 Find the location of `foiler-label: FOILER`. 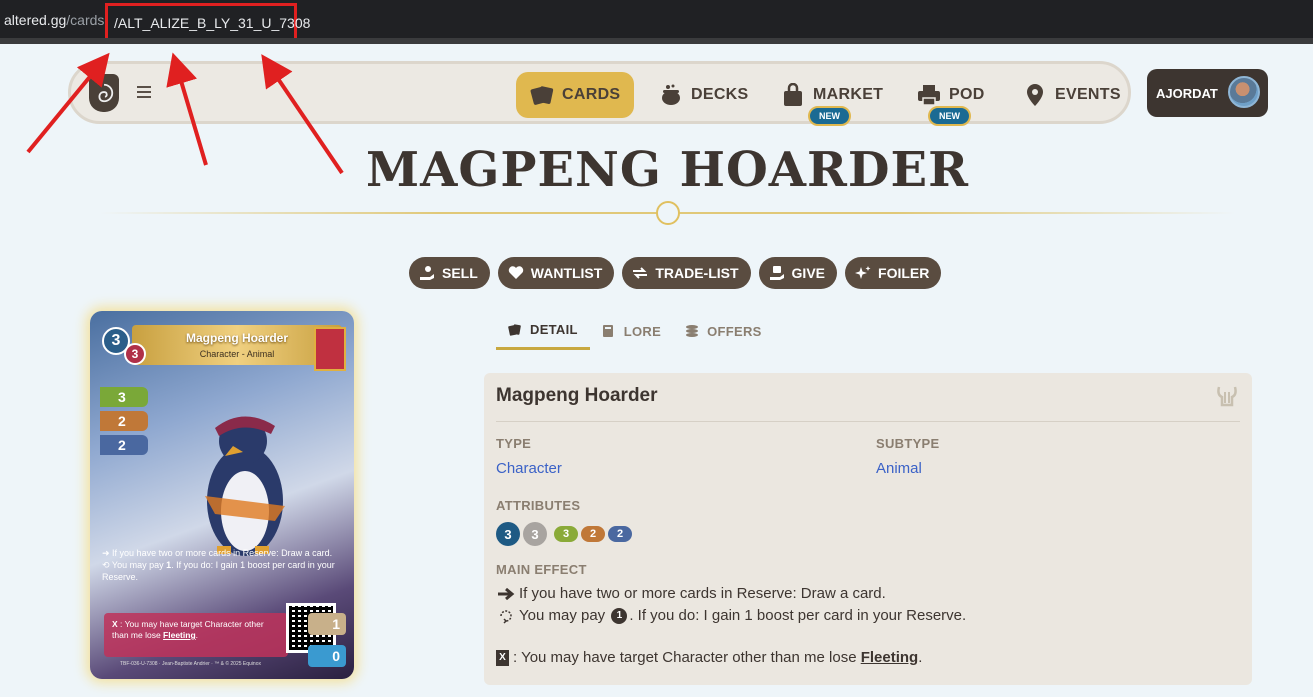

foiler-label: FOILER is located at coordinates (904, 273).